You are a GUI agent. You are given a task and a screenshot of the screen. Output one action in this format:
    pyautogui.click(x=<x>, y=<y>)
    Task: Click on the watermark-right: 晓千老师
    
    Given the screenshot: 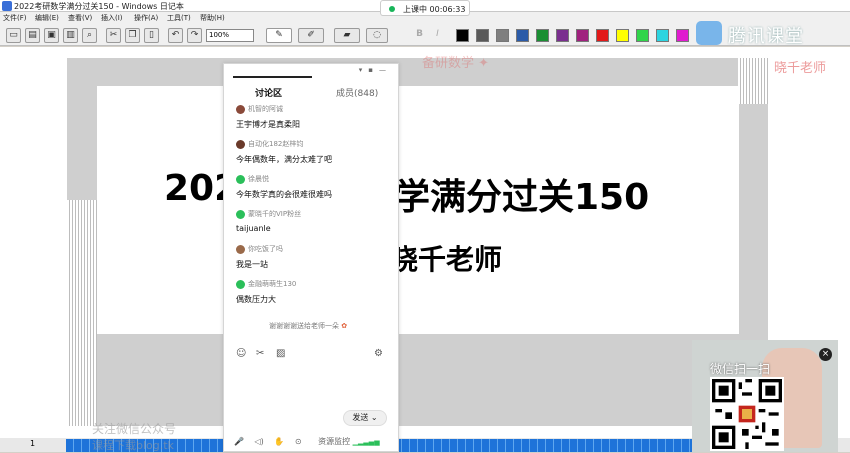 What is the action you would take?
    pyautogui.click(x=800, y=68)
    